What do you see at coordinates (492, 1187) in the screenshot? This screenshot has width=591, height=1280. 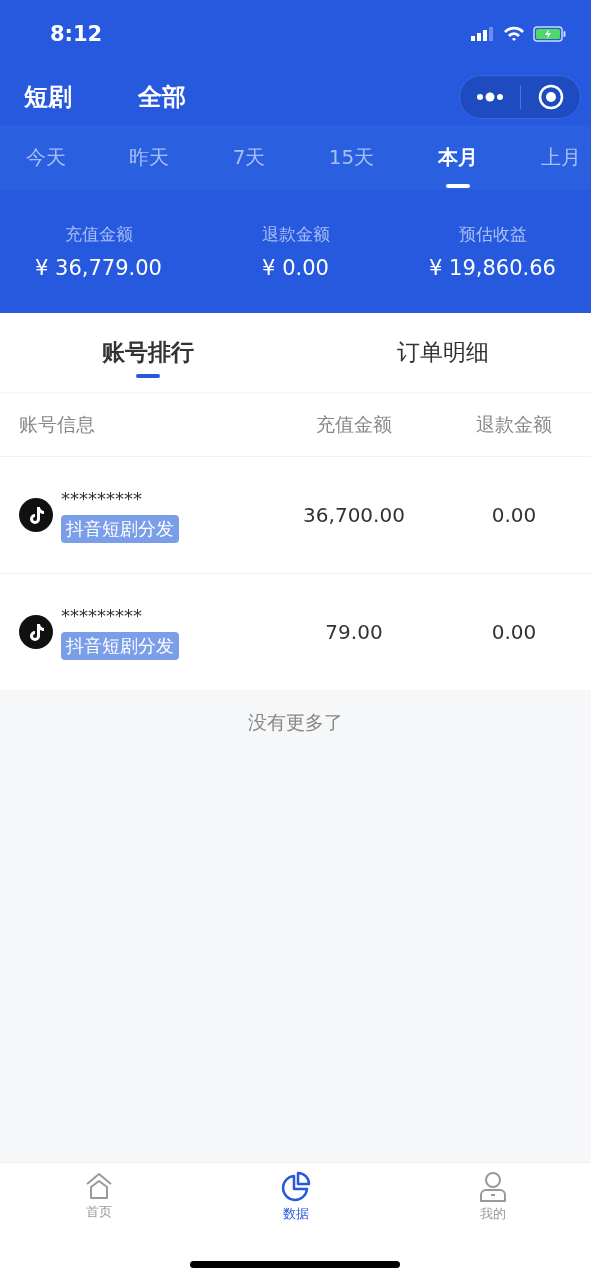 I see `user-icon` at bounding box center [492, 1187].